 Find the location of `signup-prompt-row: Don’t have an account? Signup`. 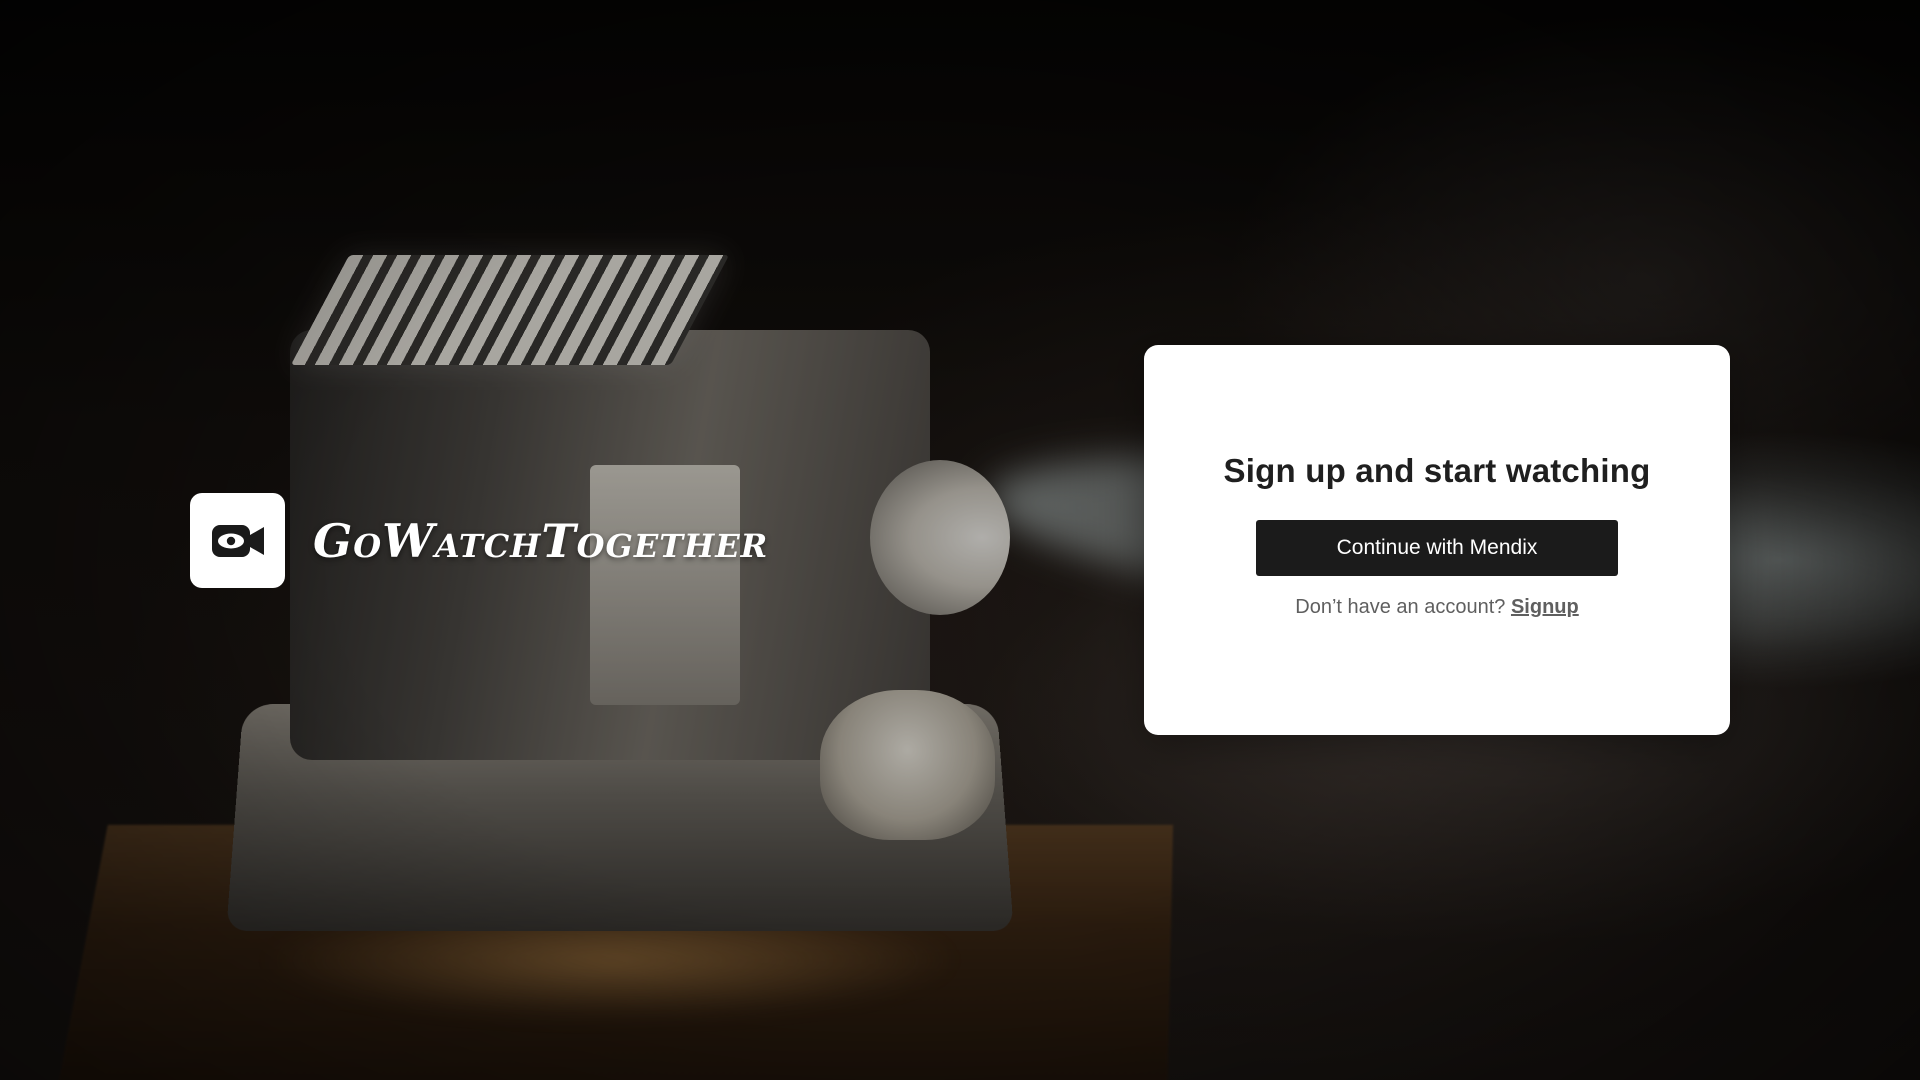

signup-prompt-row: Don’t have an account? Signup is located at coordinates (1436, 607).